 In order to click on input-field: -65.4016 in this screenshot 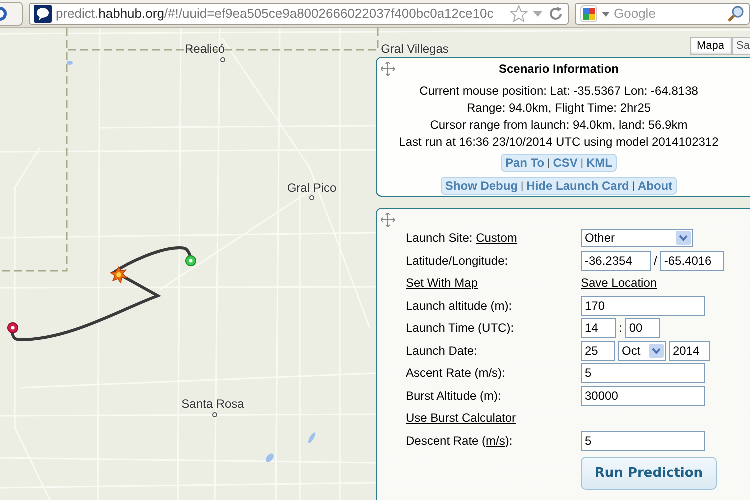, I will do `click(692, 260)`.